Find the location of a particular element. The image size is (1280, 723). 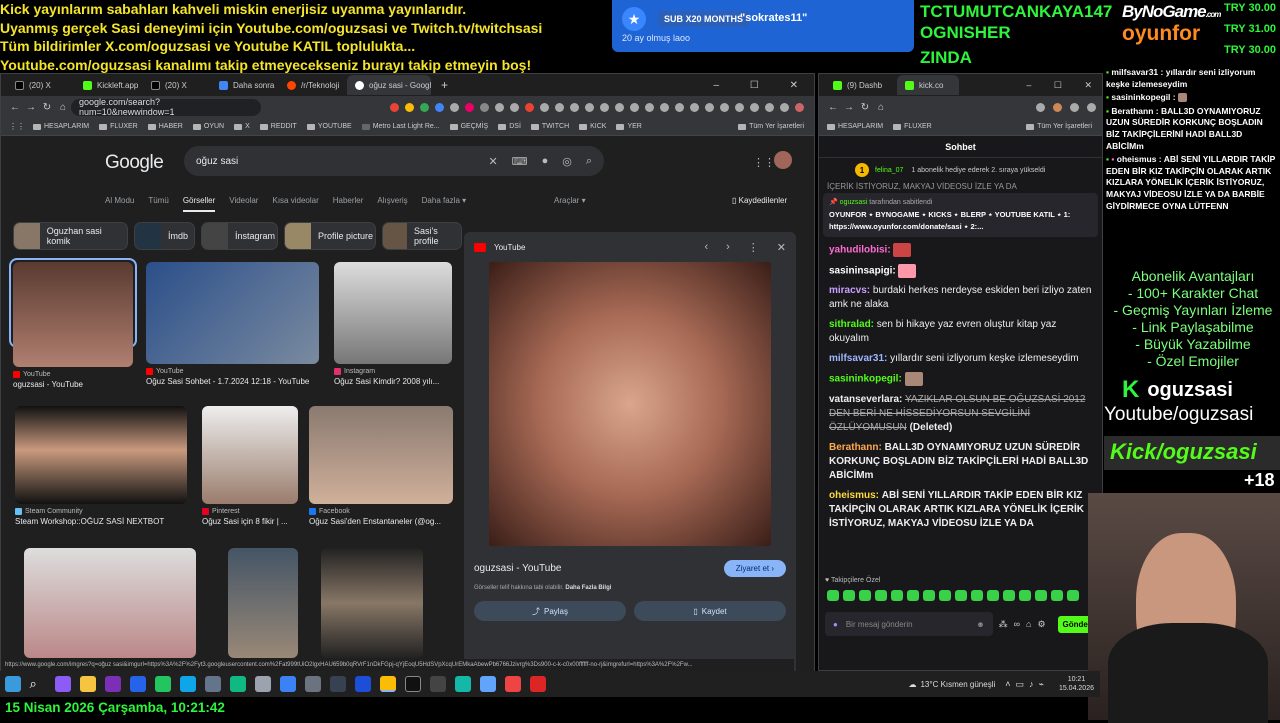

tab-shopping: Alışveriş is located at coordinates (392, 204).